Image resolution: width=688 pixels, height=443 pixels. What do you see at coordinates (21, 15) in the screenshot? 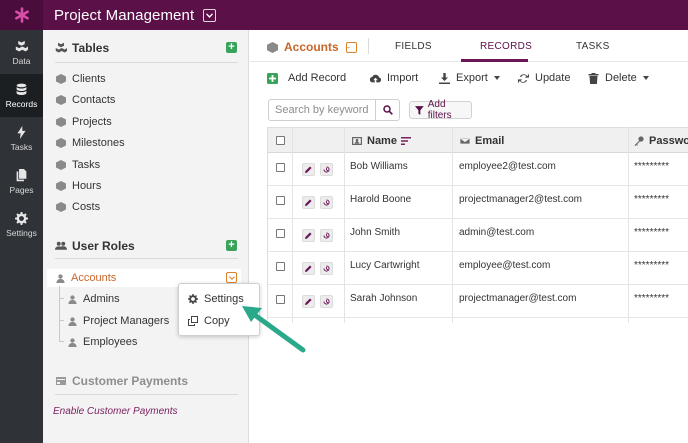
I see `asterisk-icon` at bounding box center [21, 15].